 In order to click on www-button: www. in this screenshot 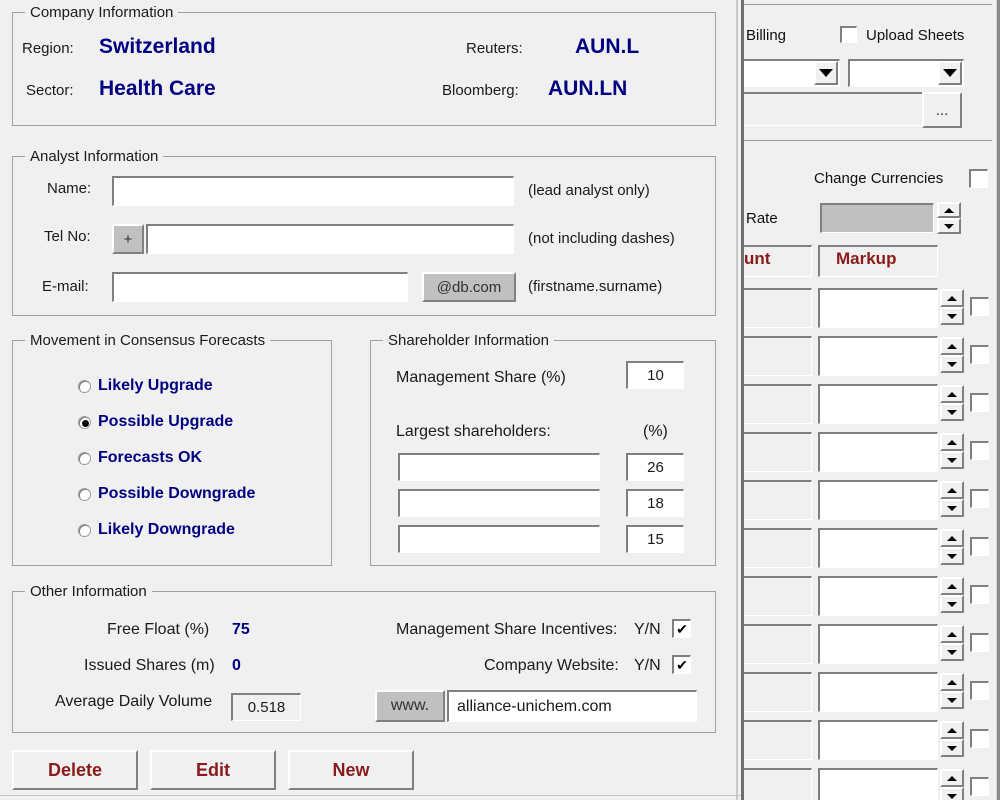, I will do `click(410, 706)`.